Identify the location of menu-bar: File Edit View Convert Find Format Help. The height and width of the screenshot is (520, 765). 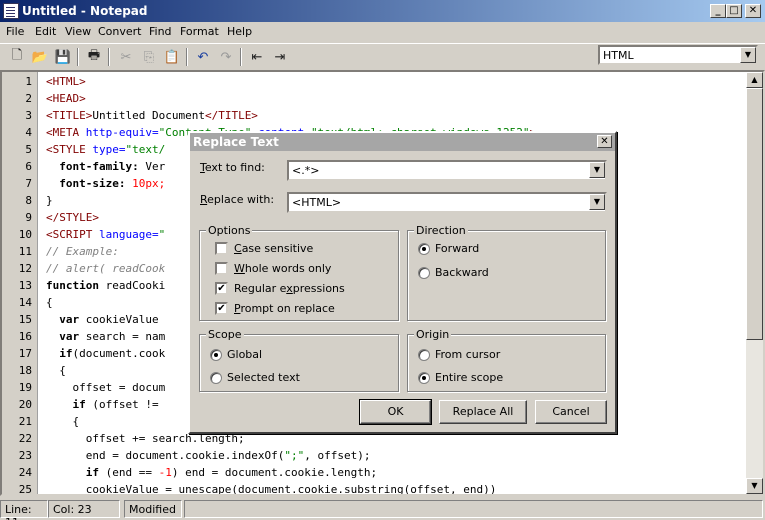
(382, 31).